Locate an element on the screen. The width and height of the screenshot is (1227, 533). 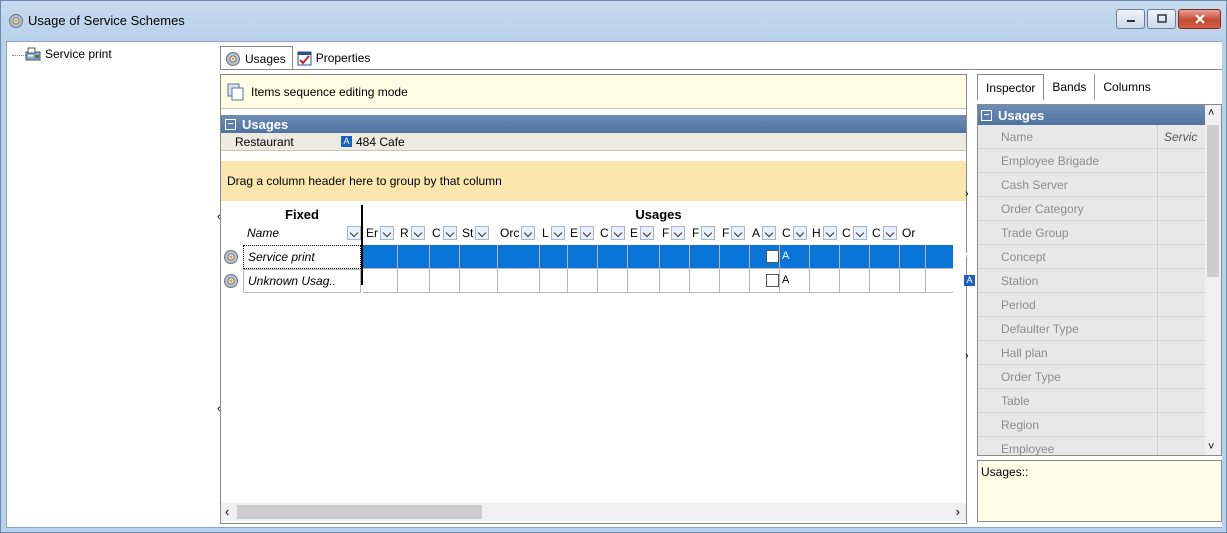
column-header: Or is located at coordinates (915, 233).